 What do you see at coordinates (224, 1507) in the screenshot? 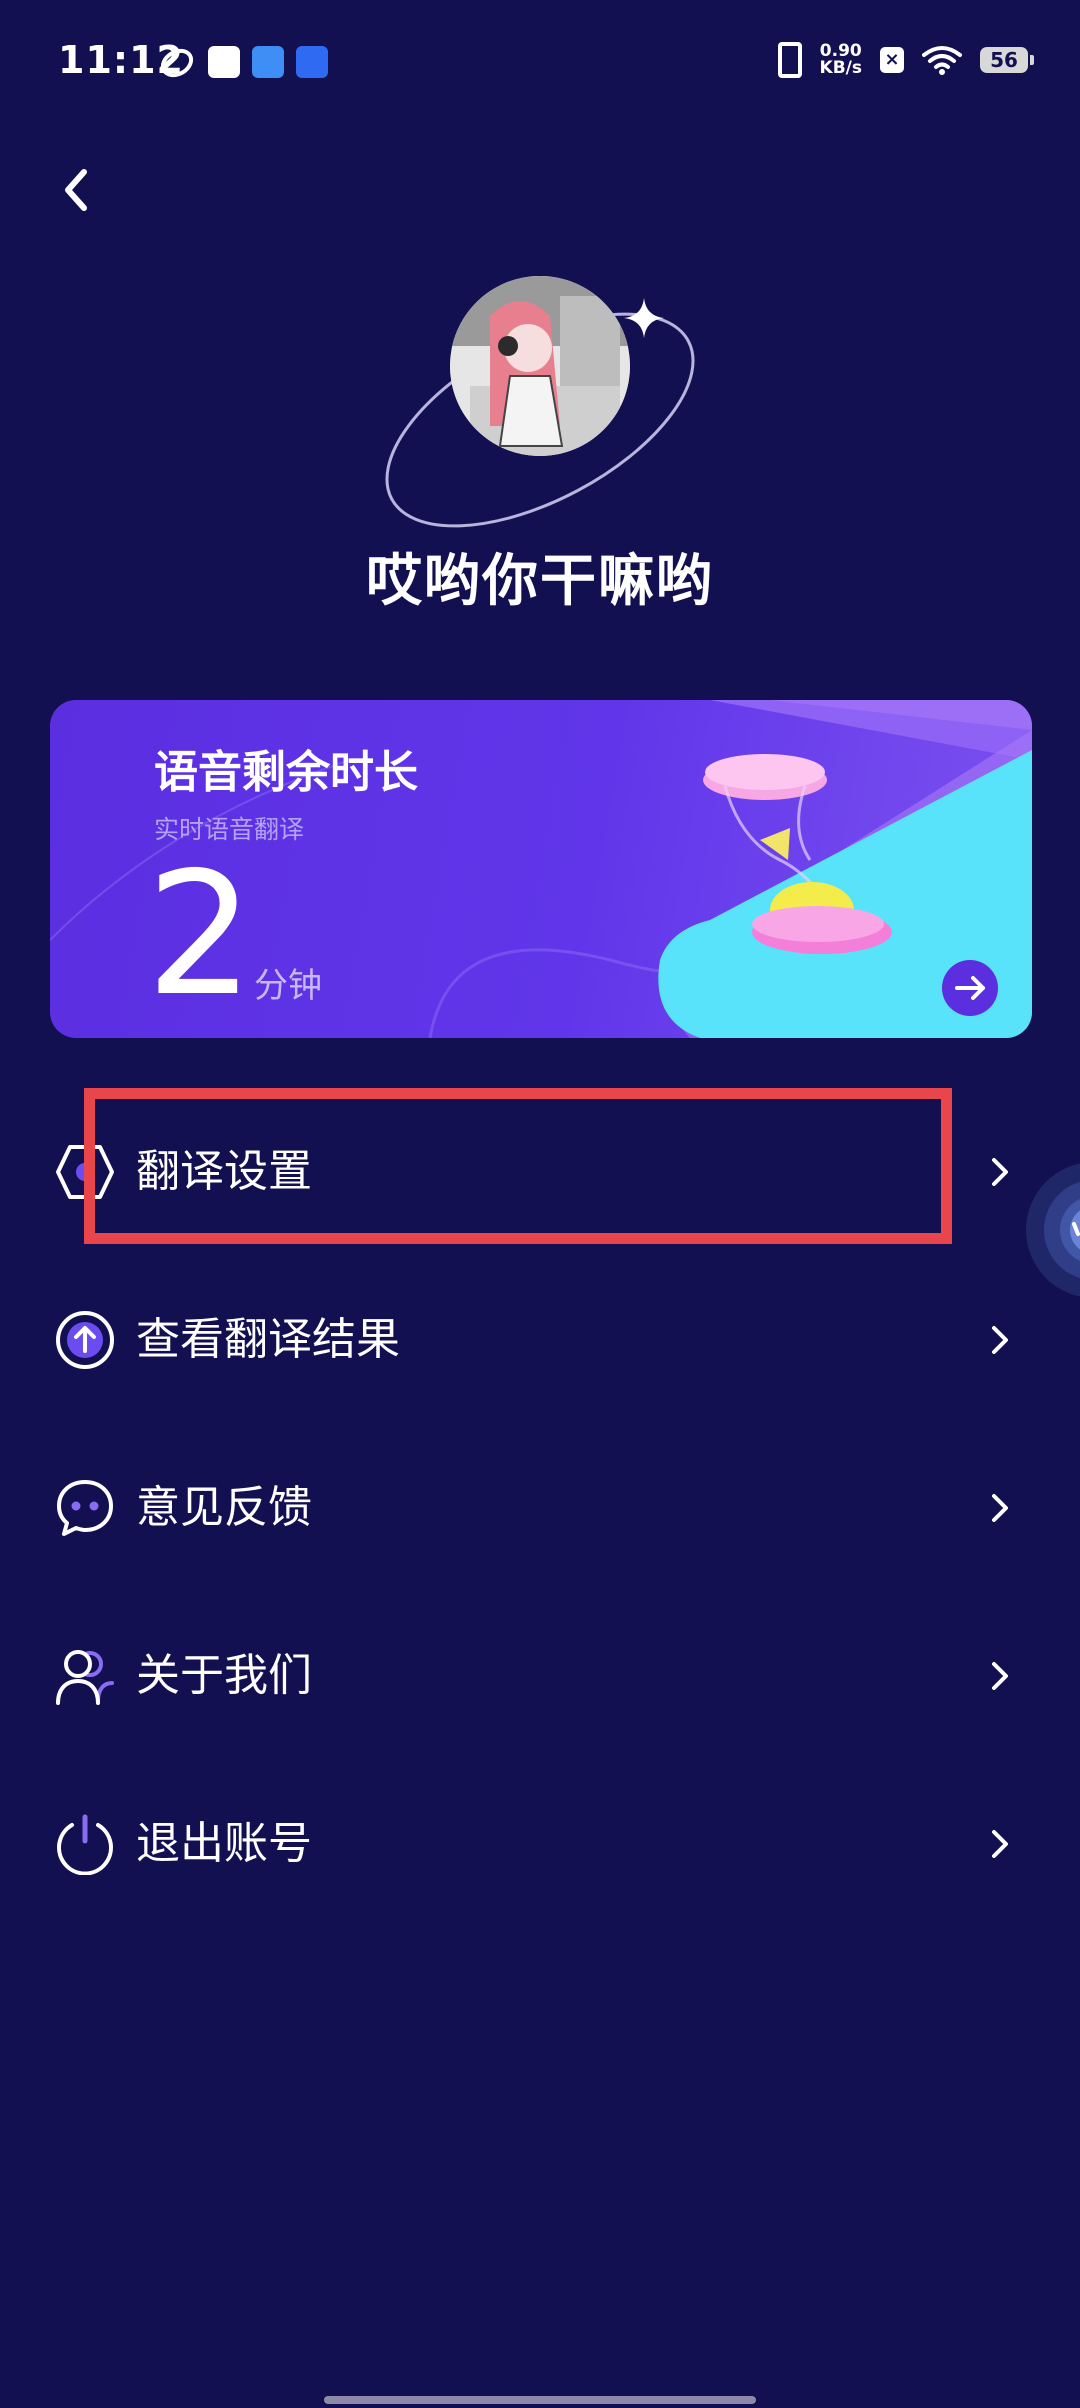
I see `menu-label: 意见反馈` at bounding box center [224, 1507].